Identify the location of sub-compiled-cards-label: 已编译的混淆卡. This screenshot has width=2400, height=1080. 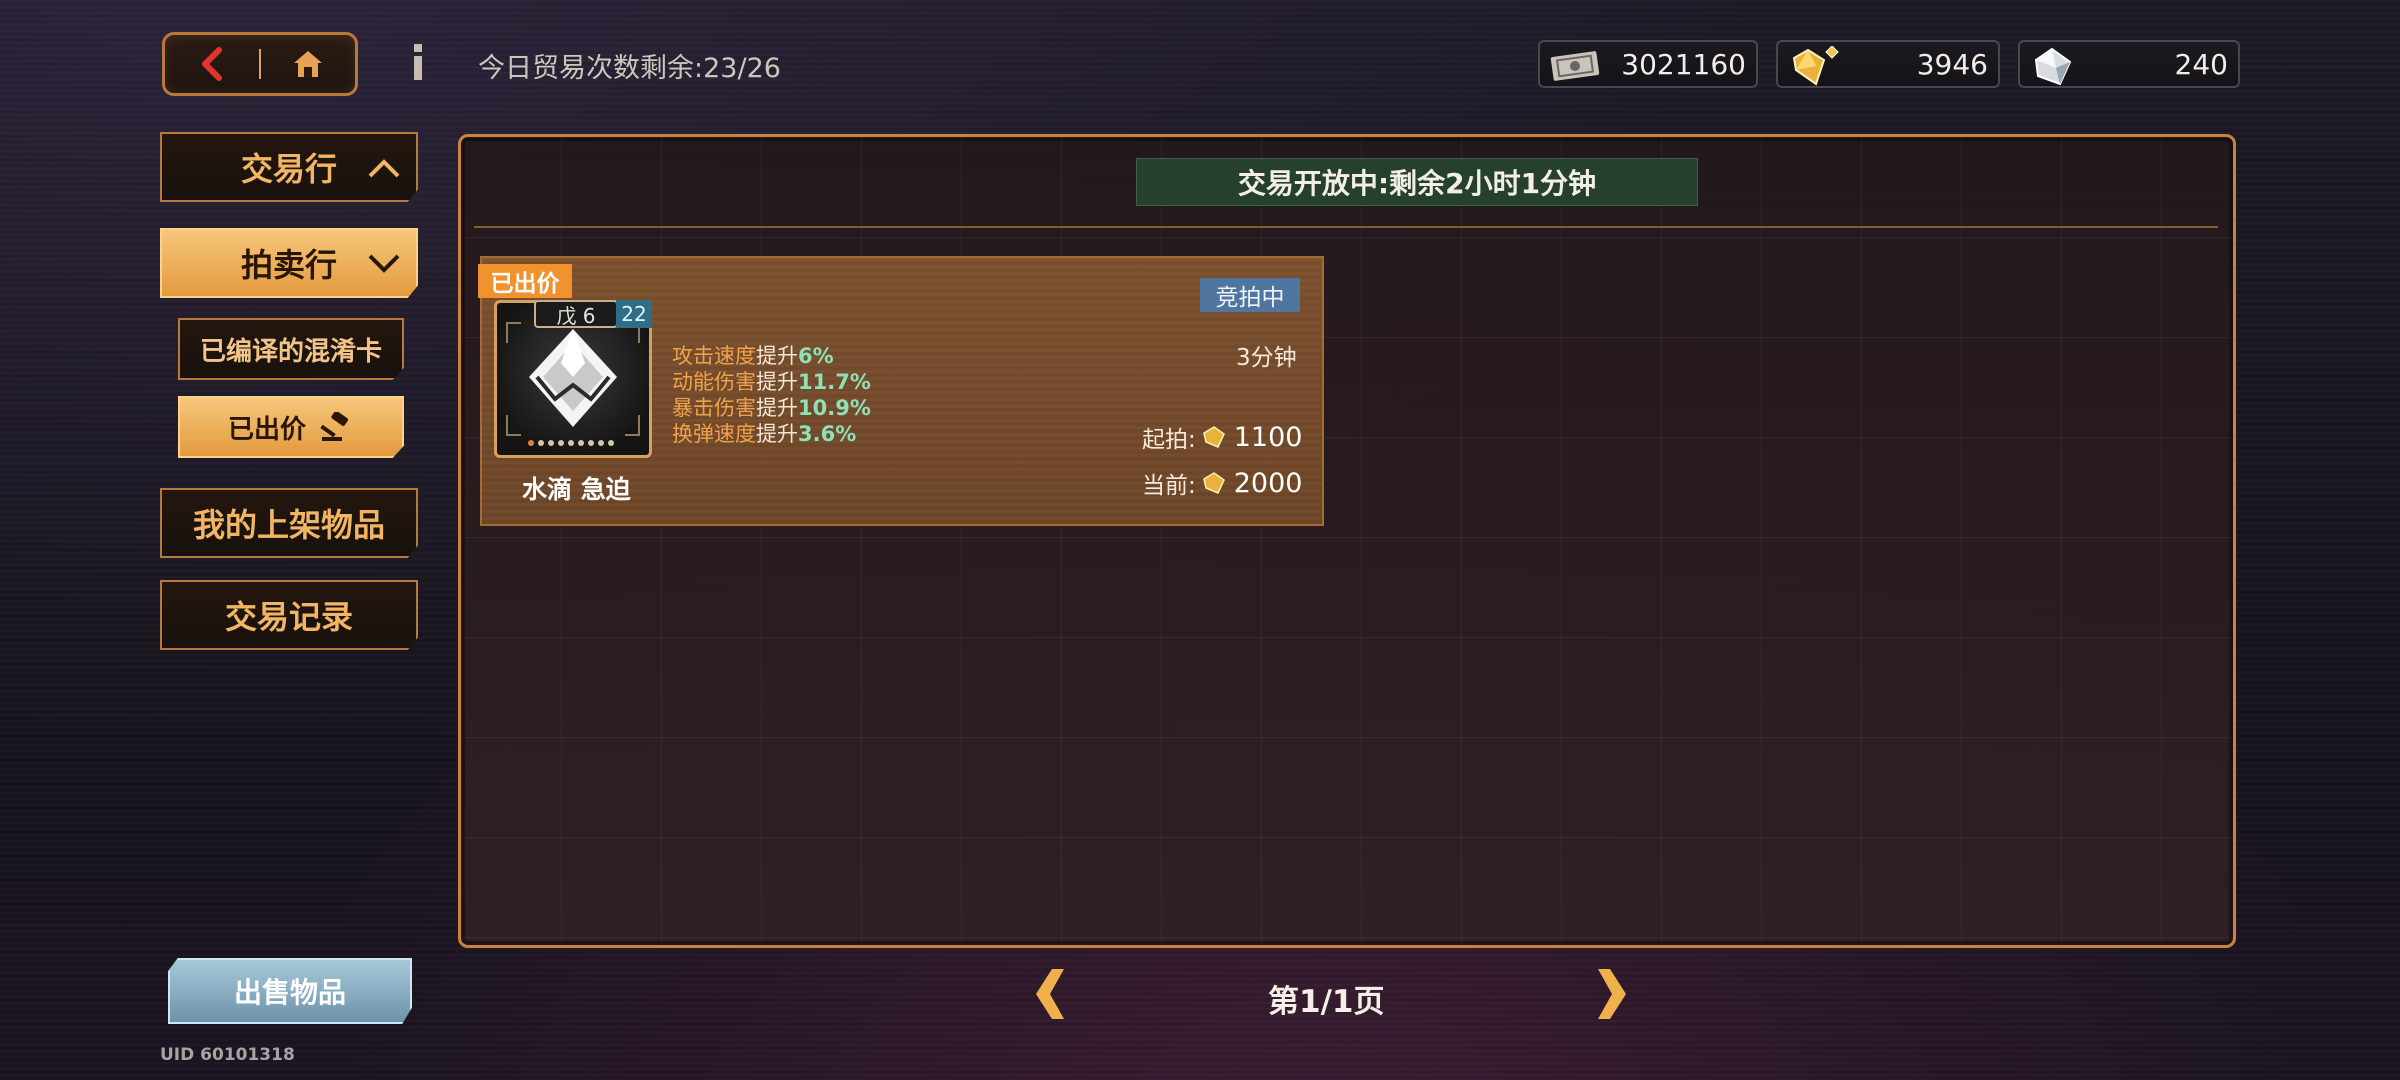
(290, 351).